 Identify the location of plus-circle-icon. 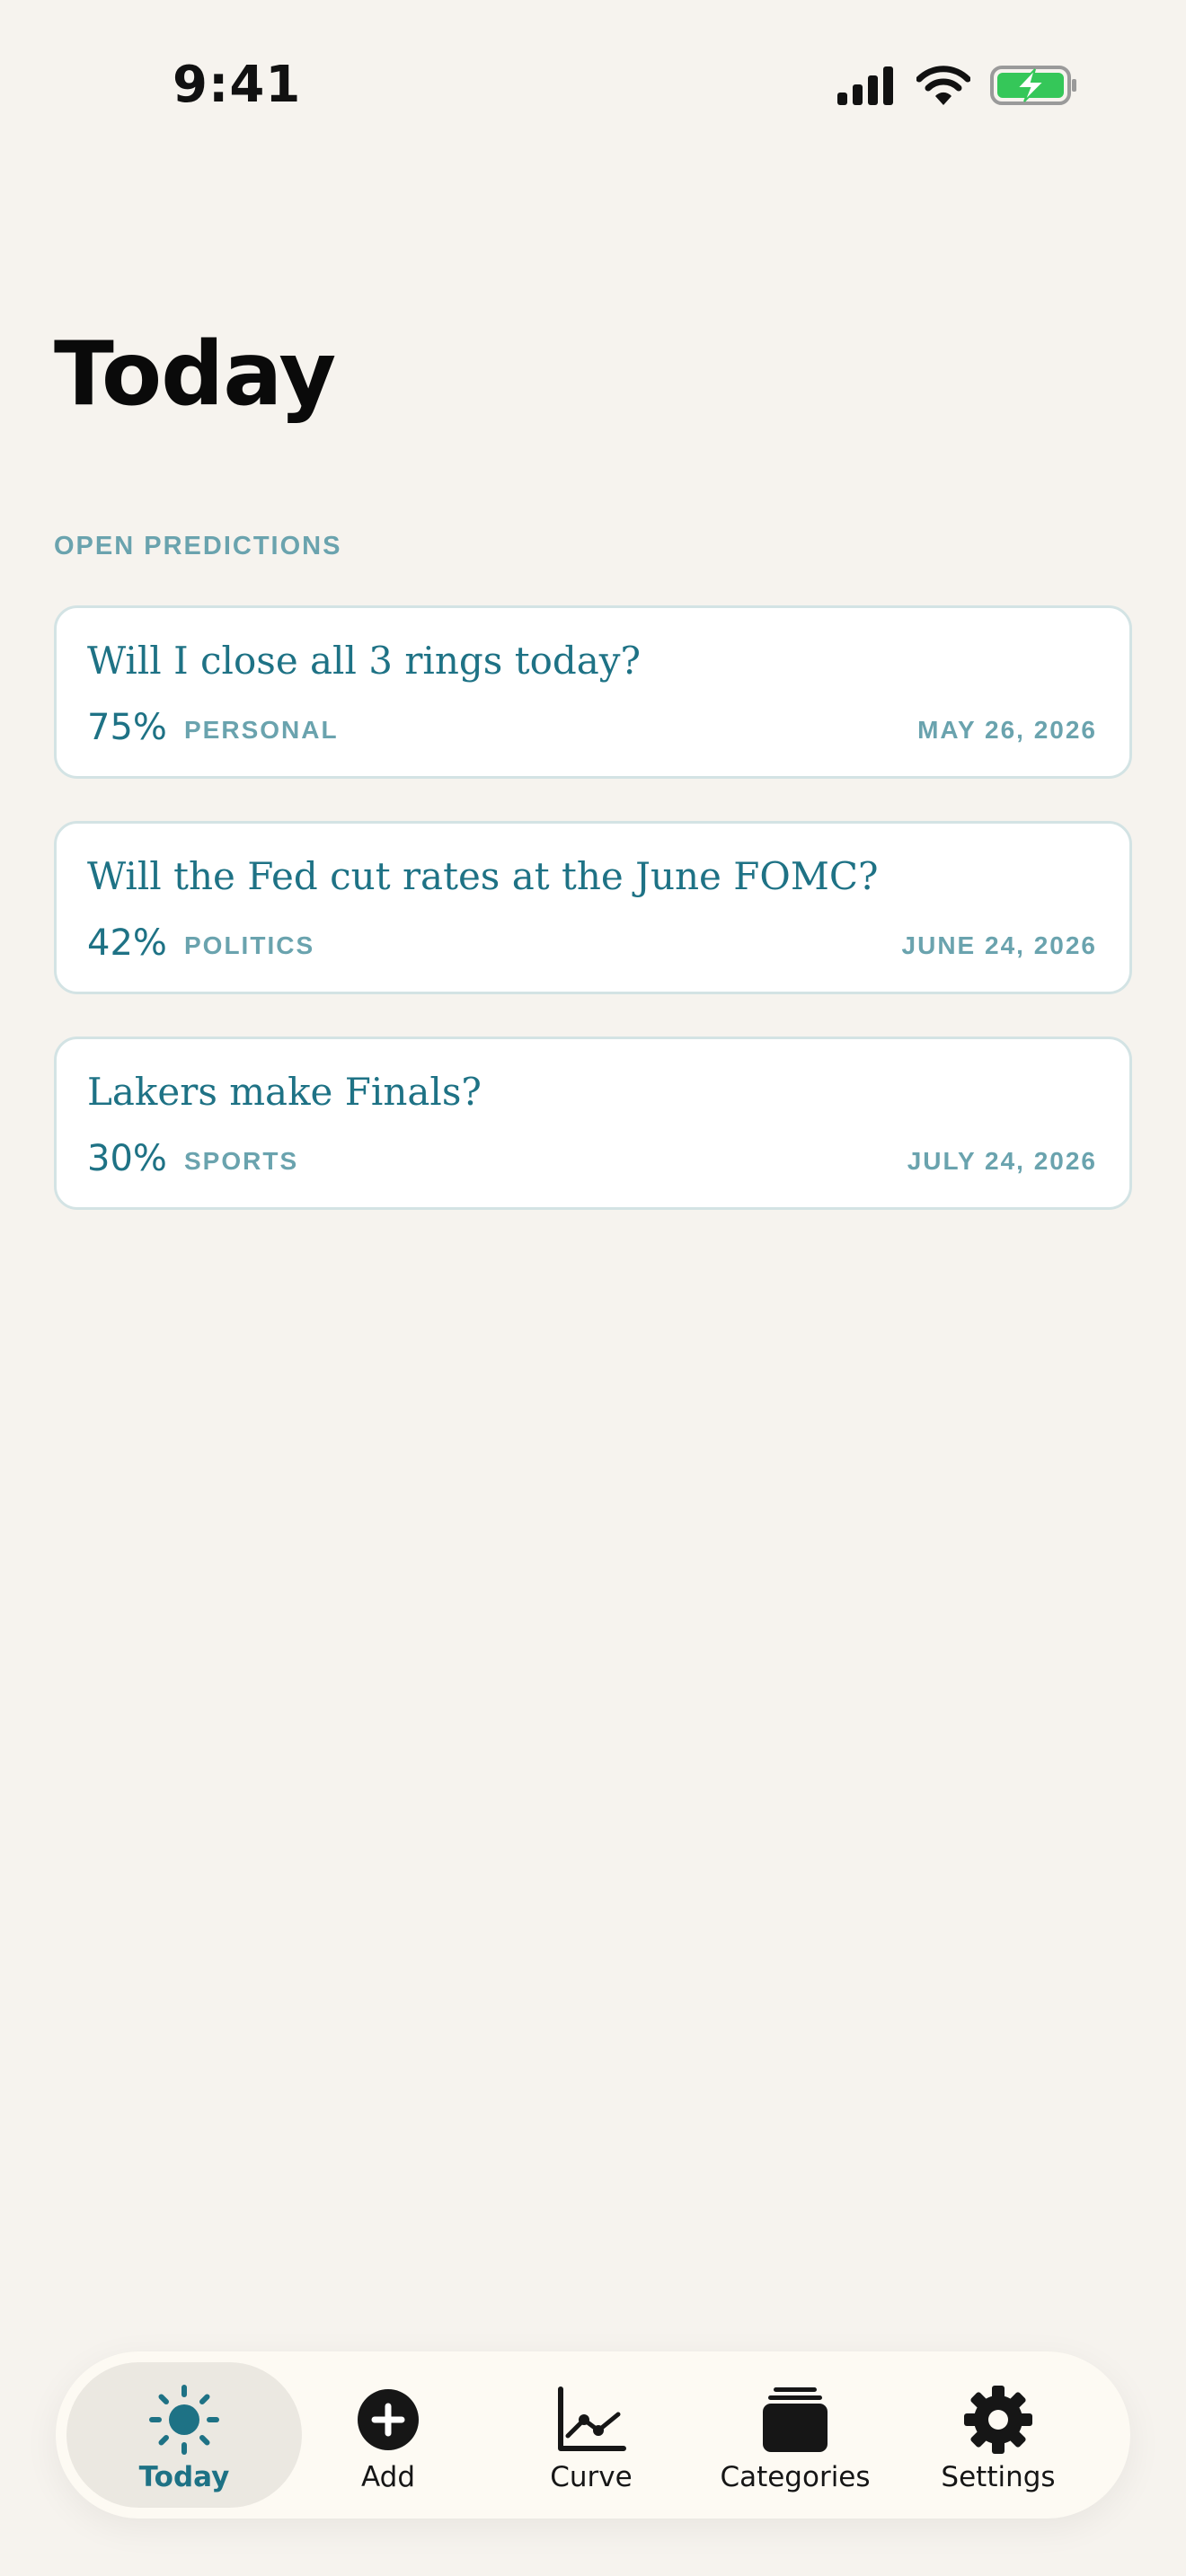
(388, 2420).